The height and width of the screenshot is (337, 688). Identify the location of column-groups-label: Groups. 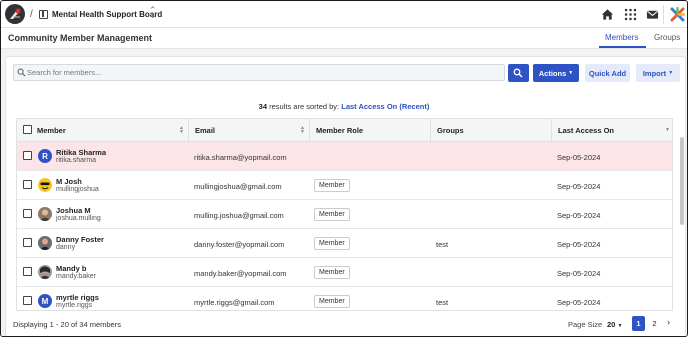
(450, 130).